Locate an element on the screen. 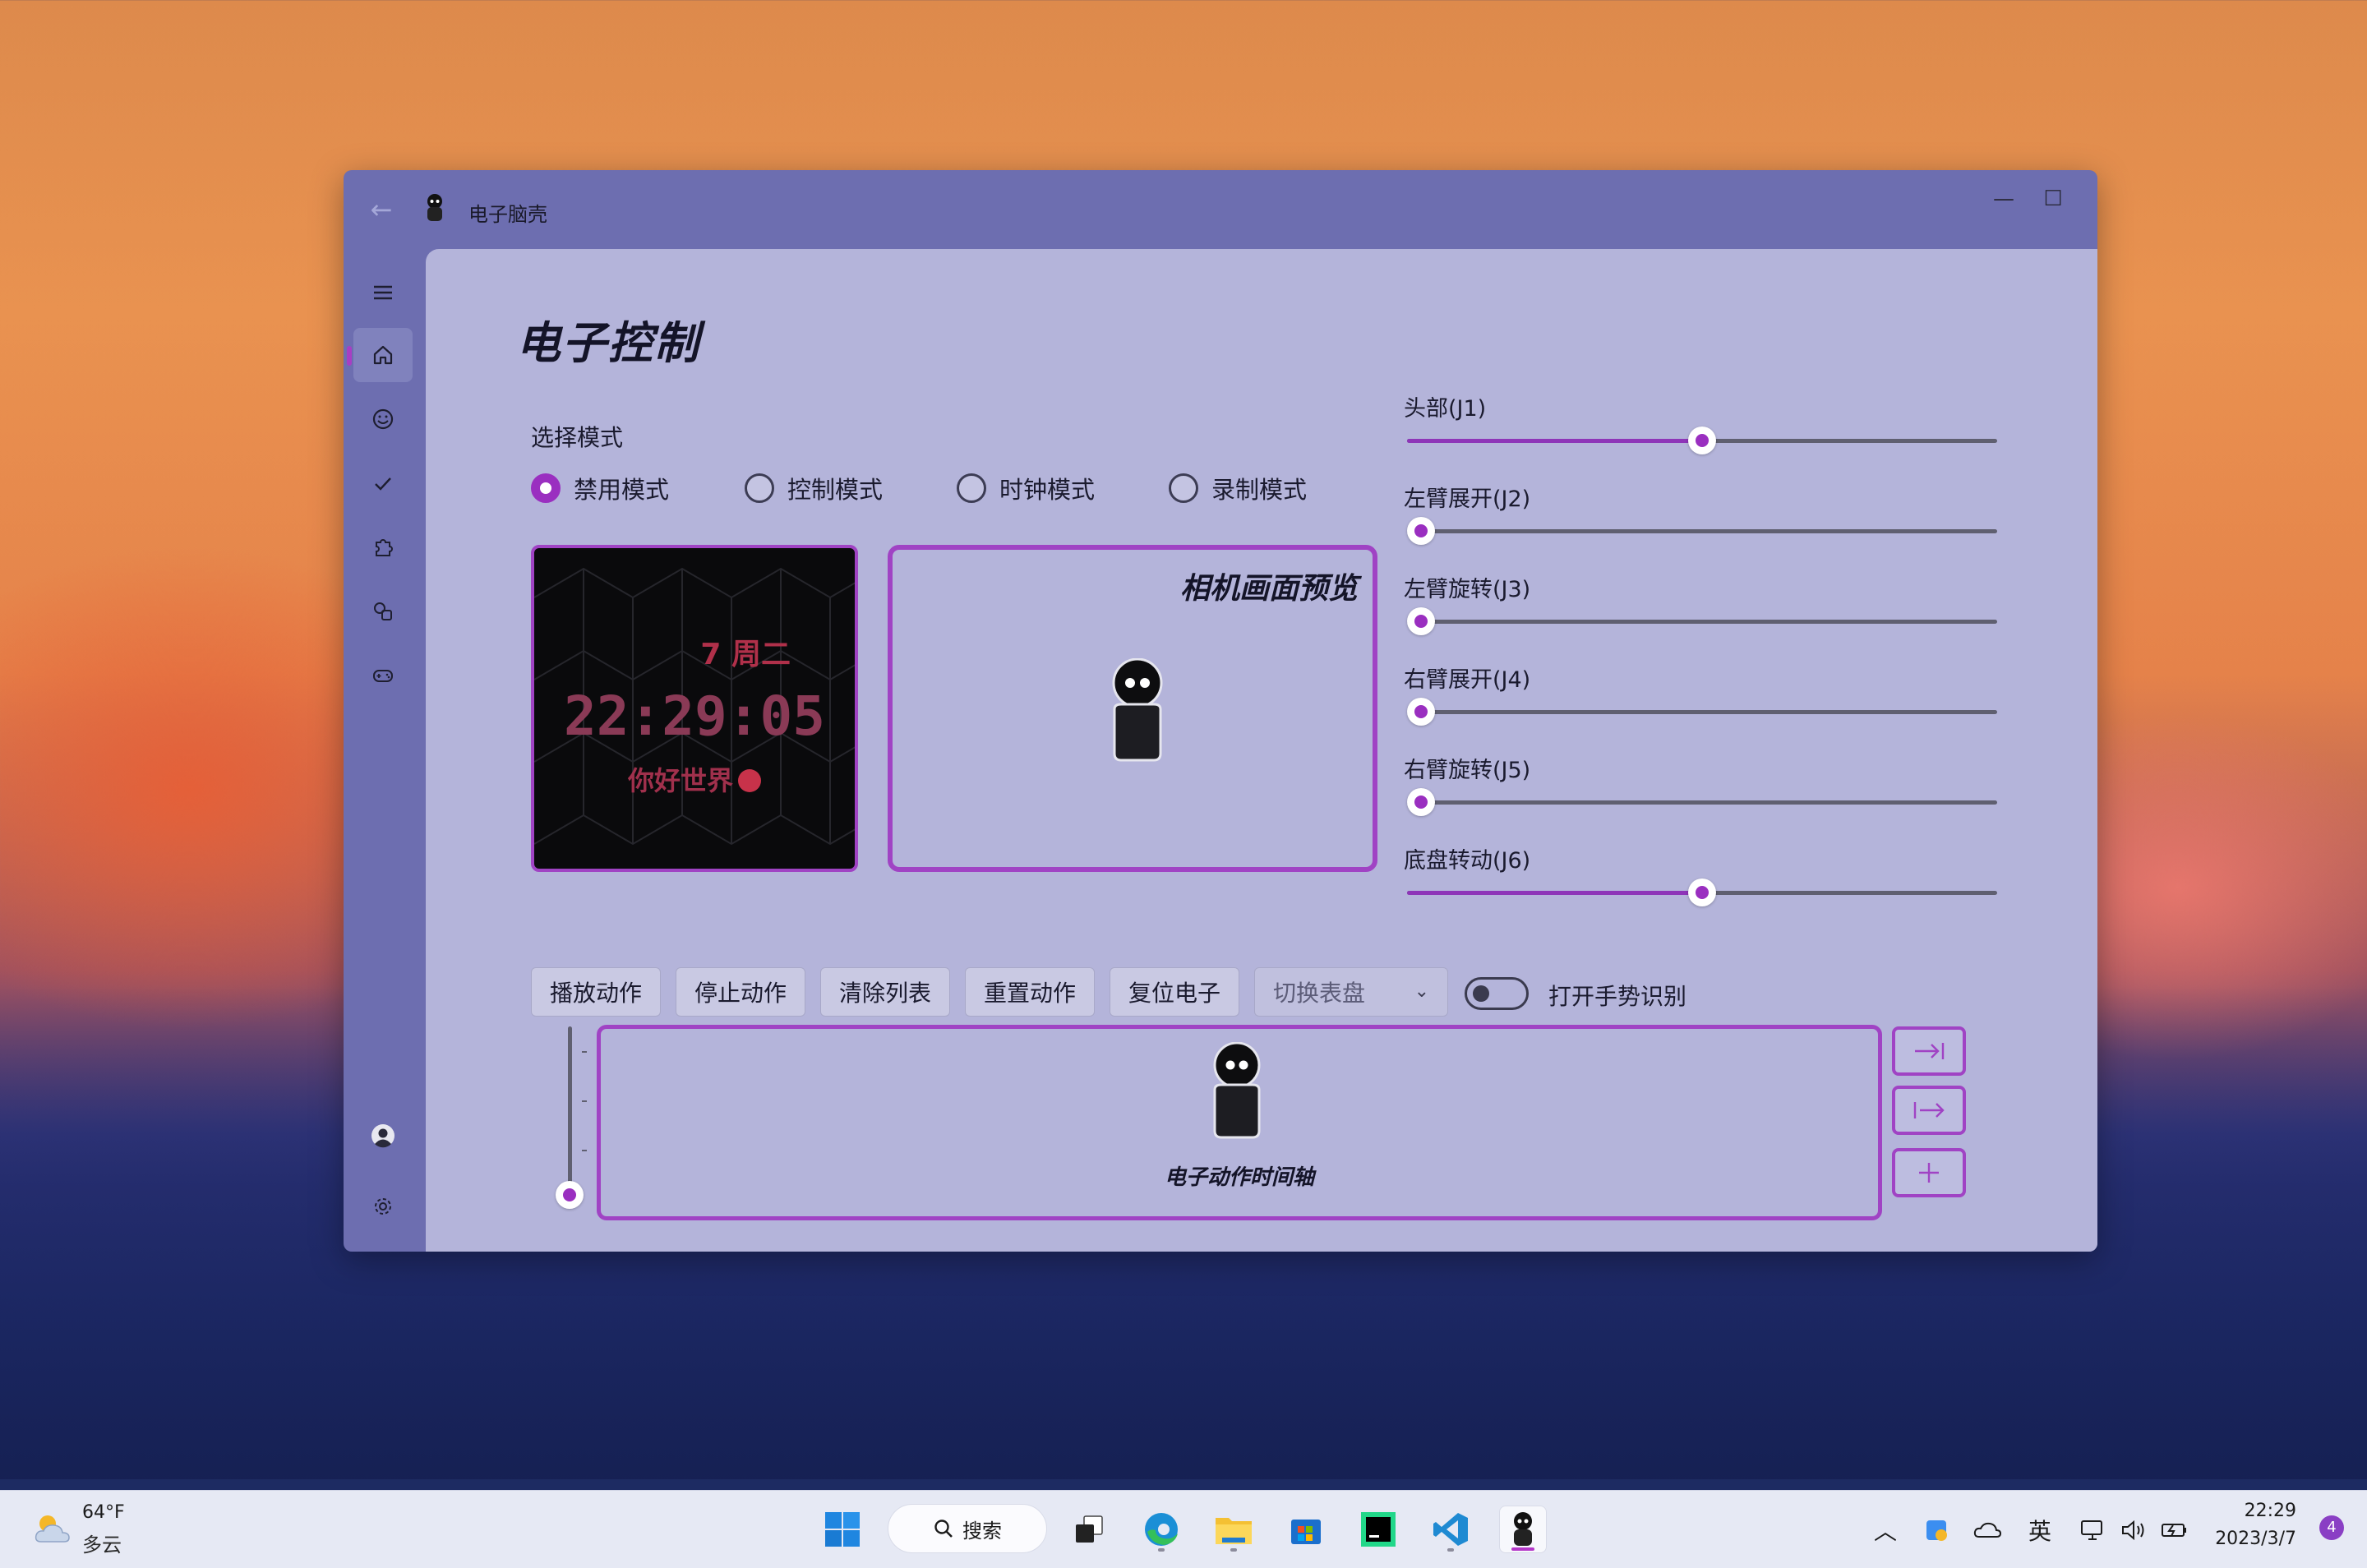 This screenshot has height=1568, width=2367. slider-j3 is located at coordinates (1702, 621).